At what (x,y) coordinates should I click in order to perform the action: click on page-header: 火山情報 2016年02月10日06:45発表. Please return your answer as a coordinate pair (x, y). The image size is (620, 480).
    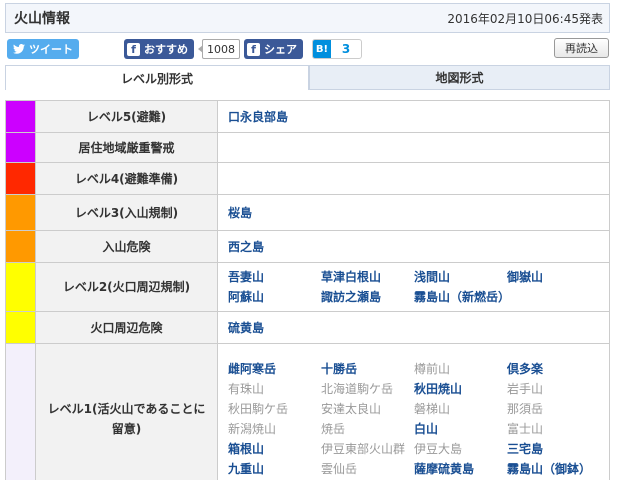
    Looking at the image, I should click on (307, 18).